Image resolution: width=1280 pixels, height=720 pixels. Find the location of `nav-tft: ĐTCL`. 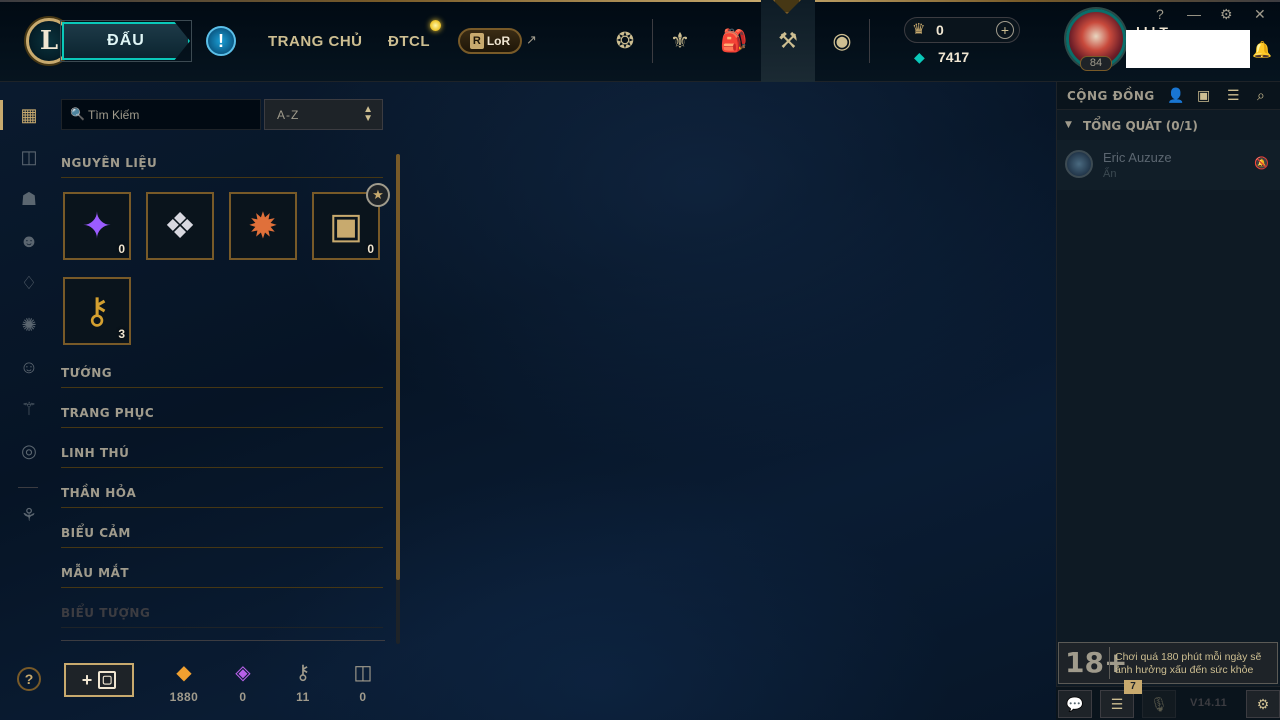

nav-tft: ĐTCL is located at coordinates (409, 41).